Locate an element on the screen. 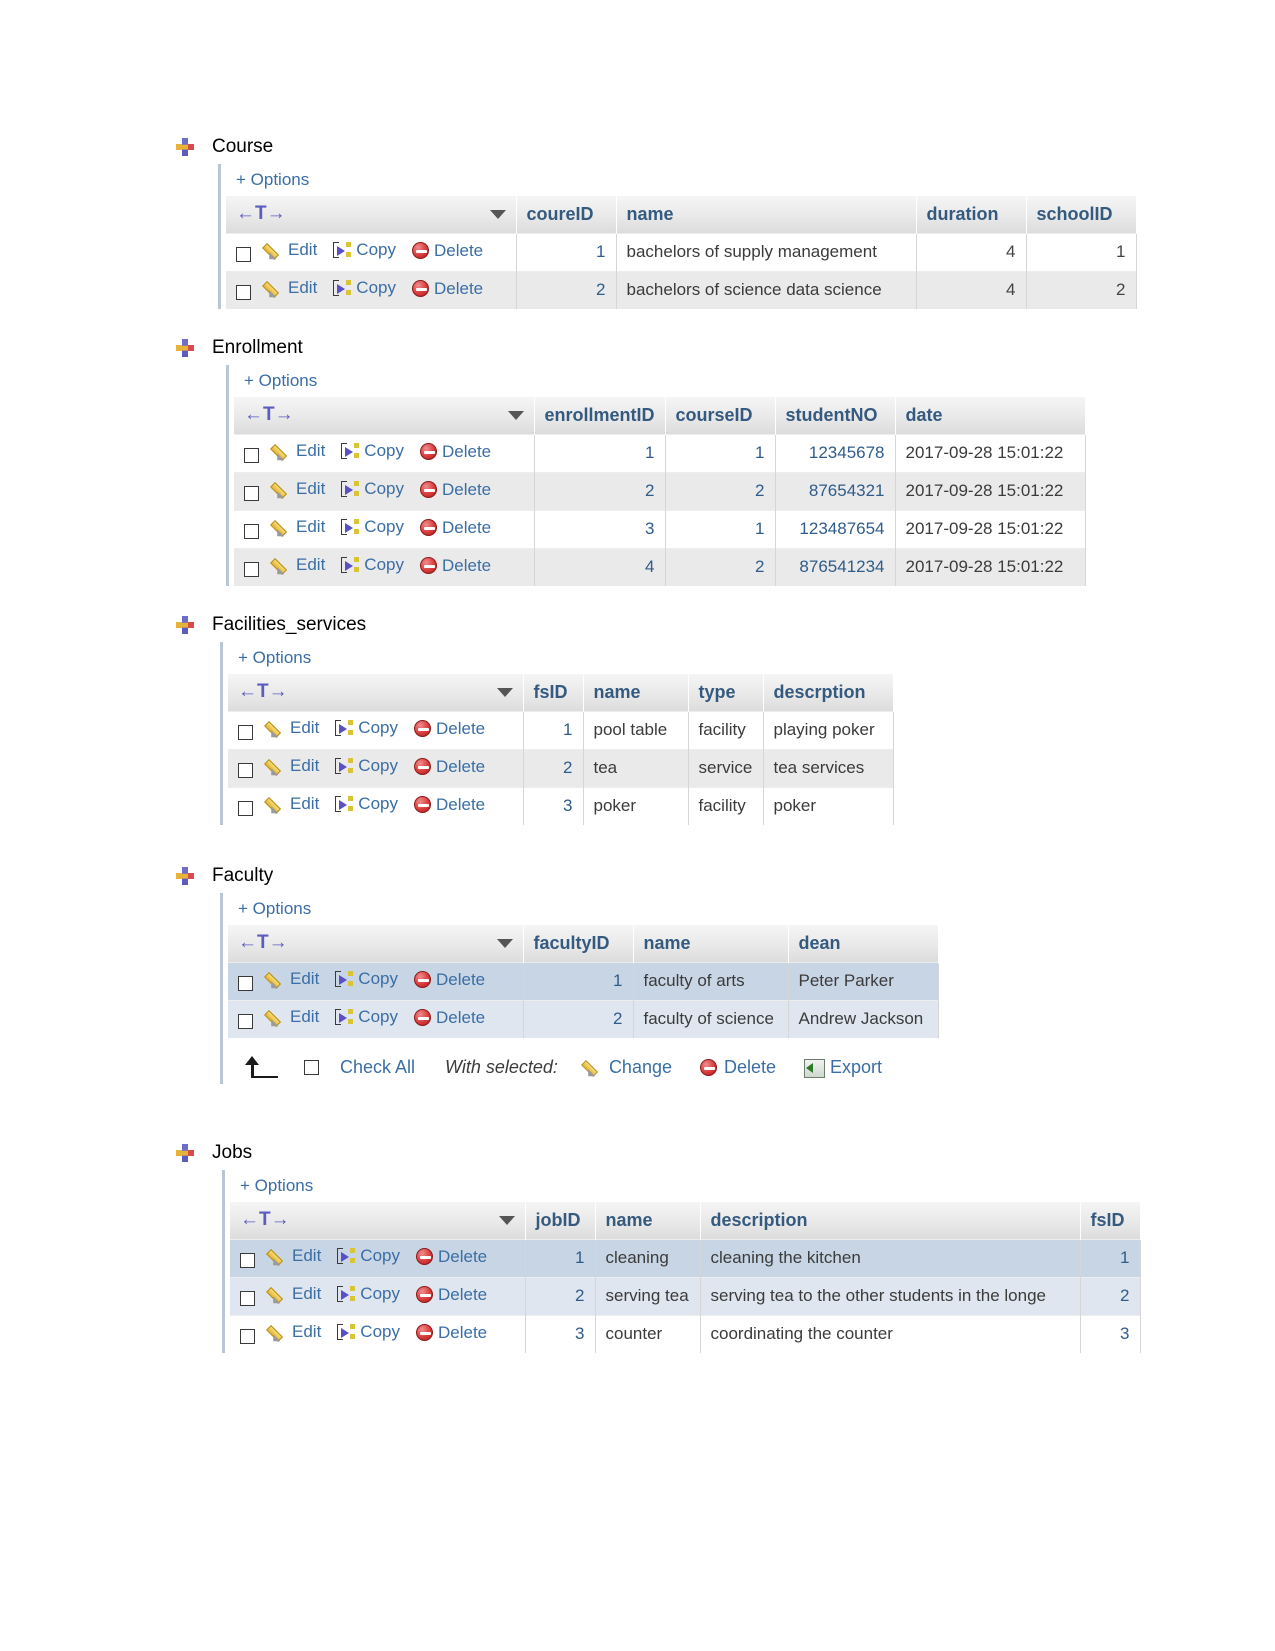  column-header: coureID is located at coordinates (566, 215).